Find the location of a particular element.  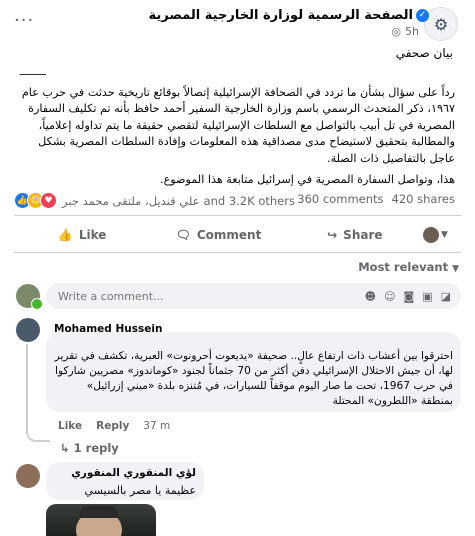

sort-dropdown: Most relevant ▼ is located at coordinates (408, 267).